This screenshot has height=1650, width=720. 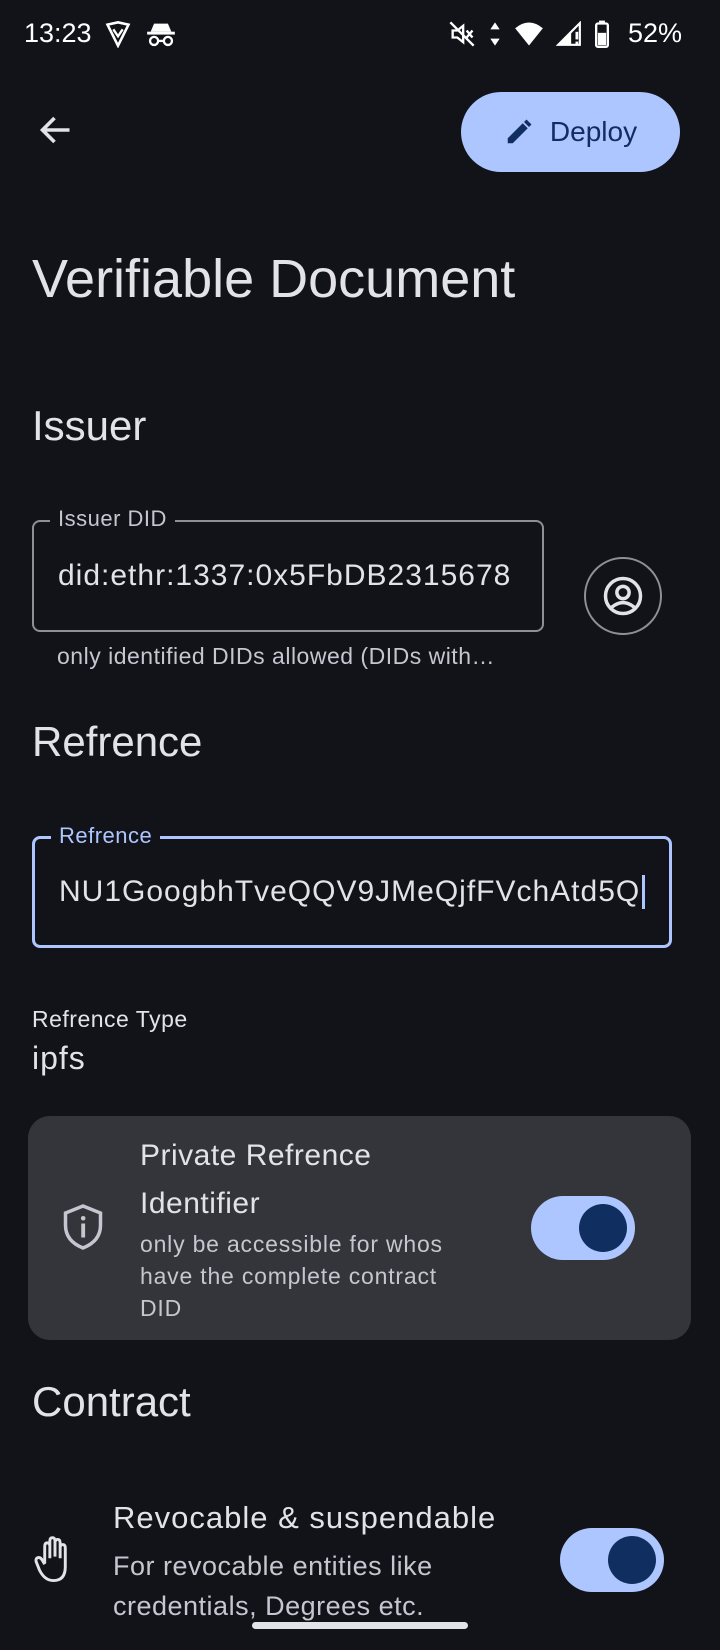 I want to click on account-circle-icon, so click(x=623, y=596).